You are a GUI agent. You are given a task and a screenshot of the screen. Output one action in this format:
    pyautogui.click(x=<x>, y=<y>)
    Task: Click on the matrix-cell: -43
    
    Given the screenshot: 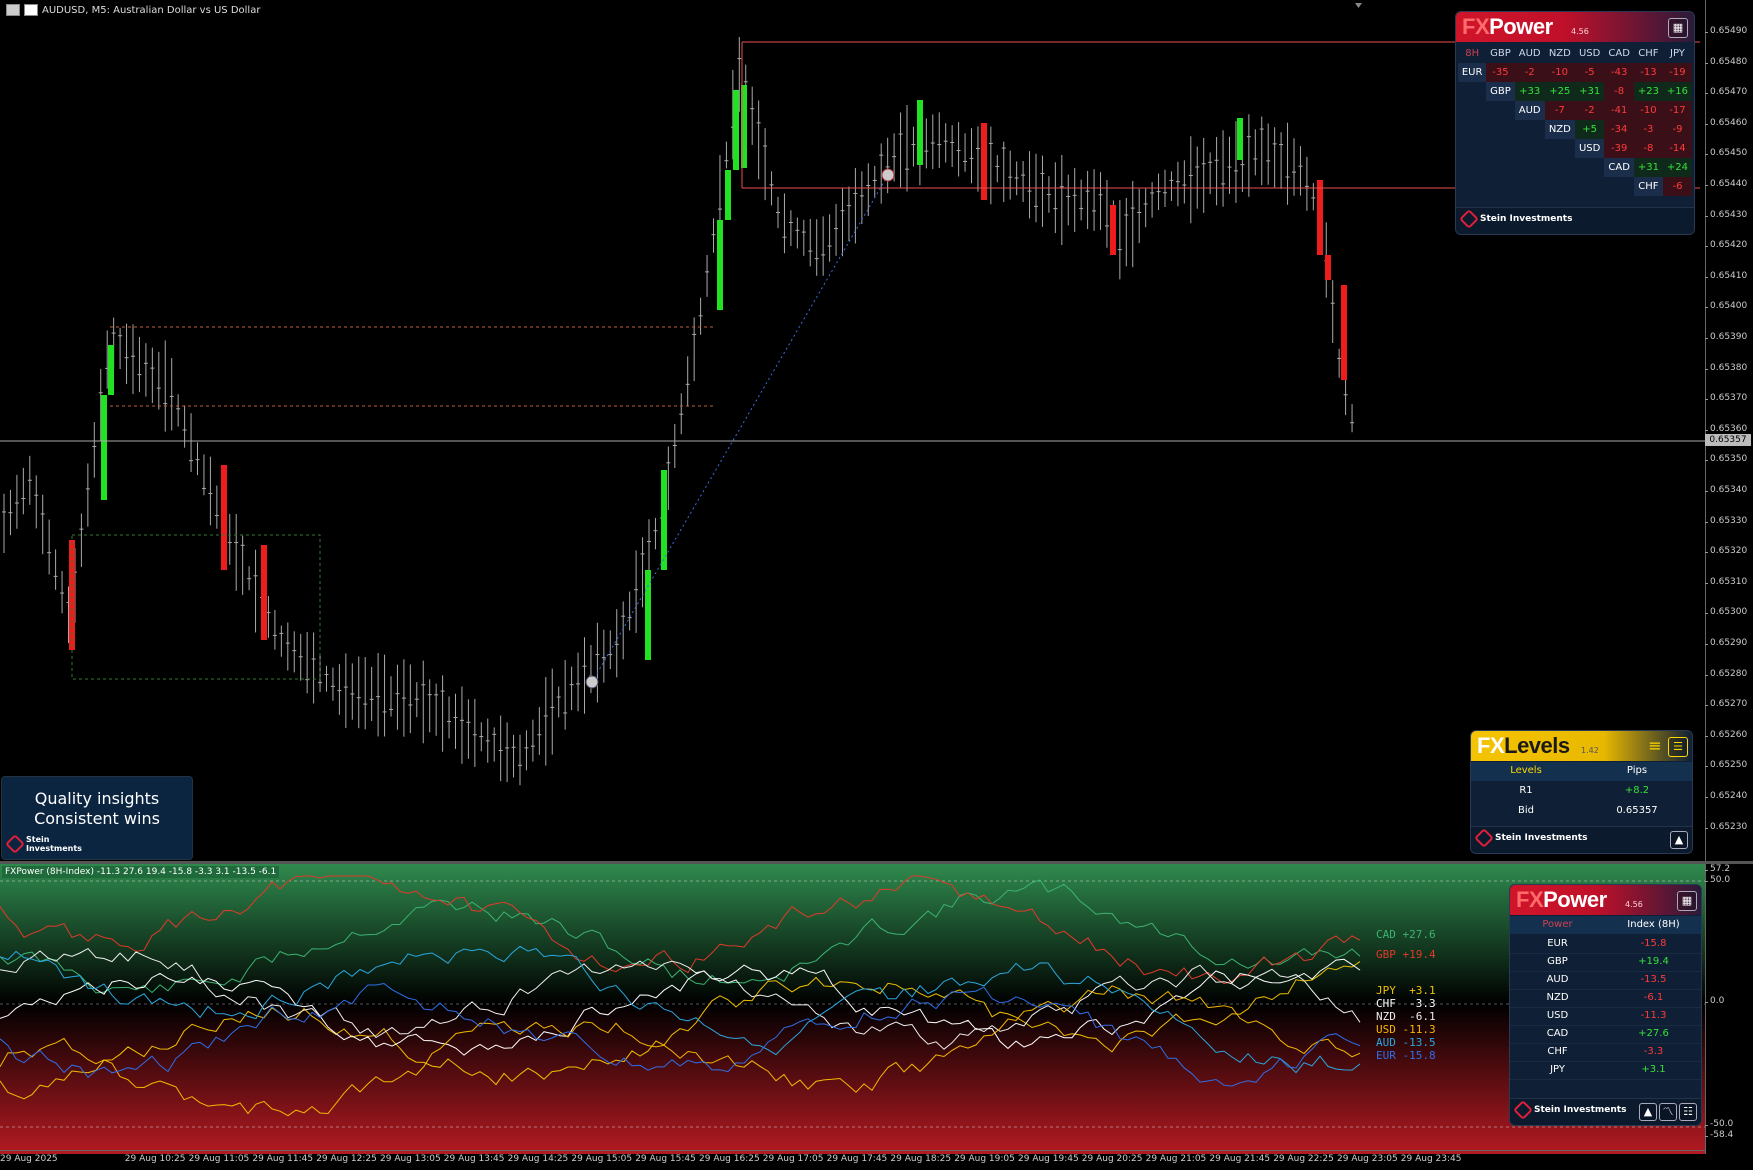 What is the action you would take?
    pyautogui.click(x=1619, y=72)
    